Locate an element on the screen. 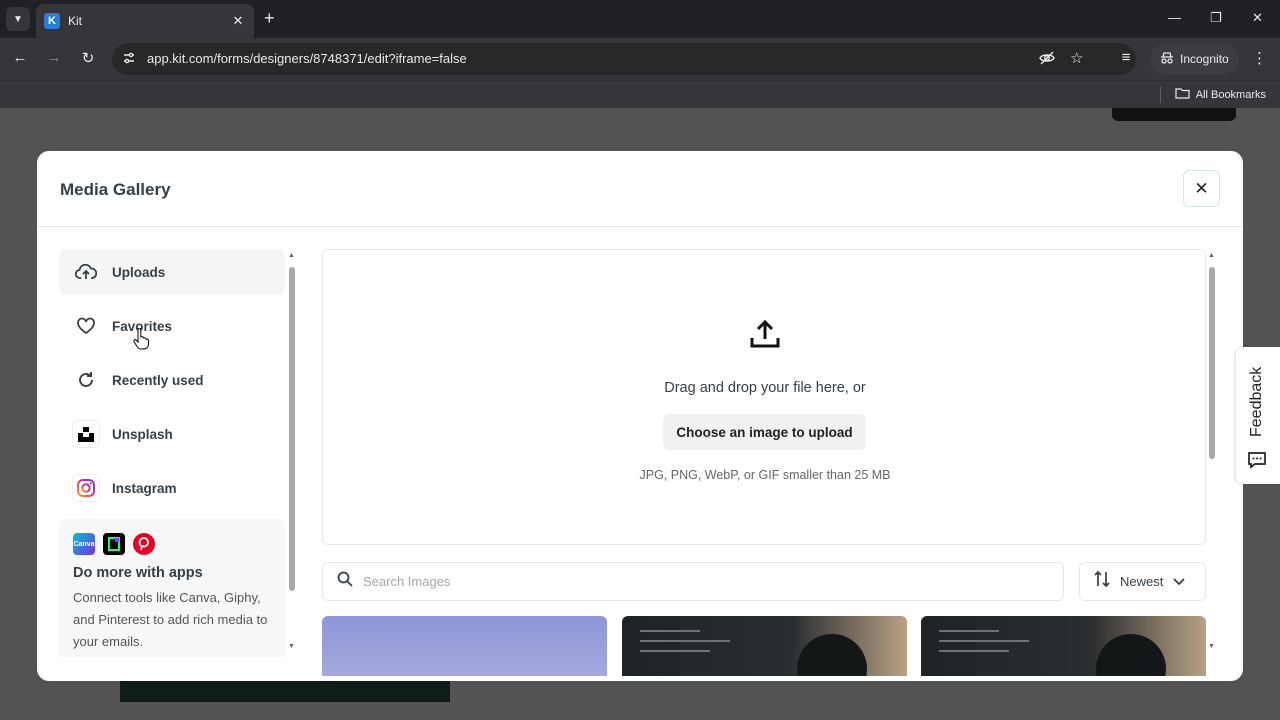 Image resolution: width=1280 pixels, height=720 pixels. close-icon: ✕ is located at coordinates (1201, 188).